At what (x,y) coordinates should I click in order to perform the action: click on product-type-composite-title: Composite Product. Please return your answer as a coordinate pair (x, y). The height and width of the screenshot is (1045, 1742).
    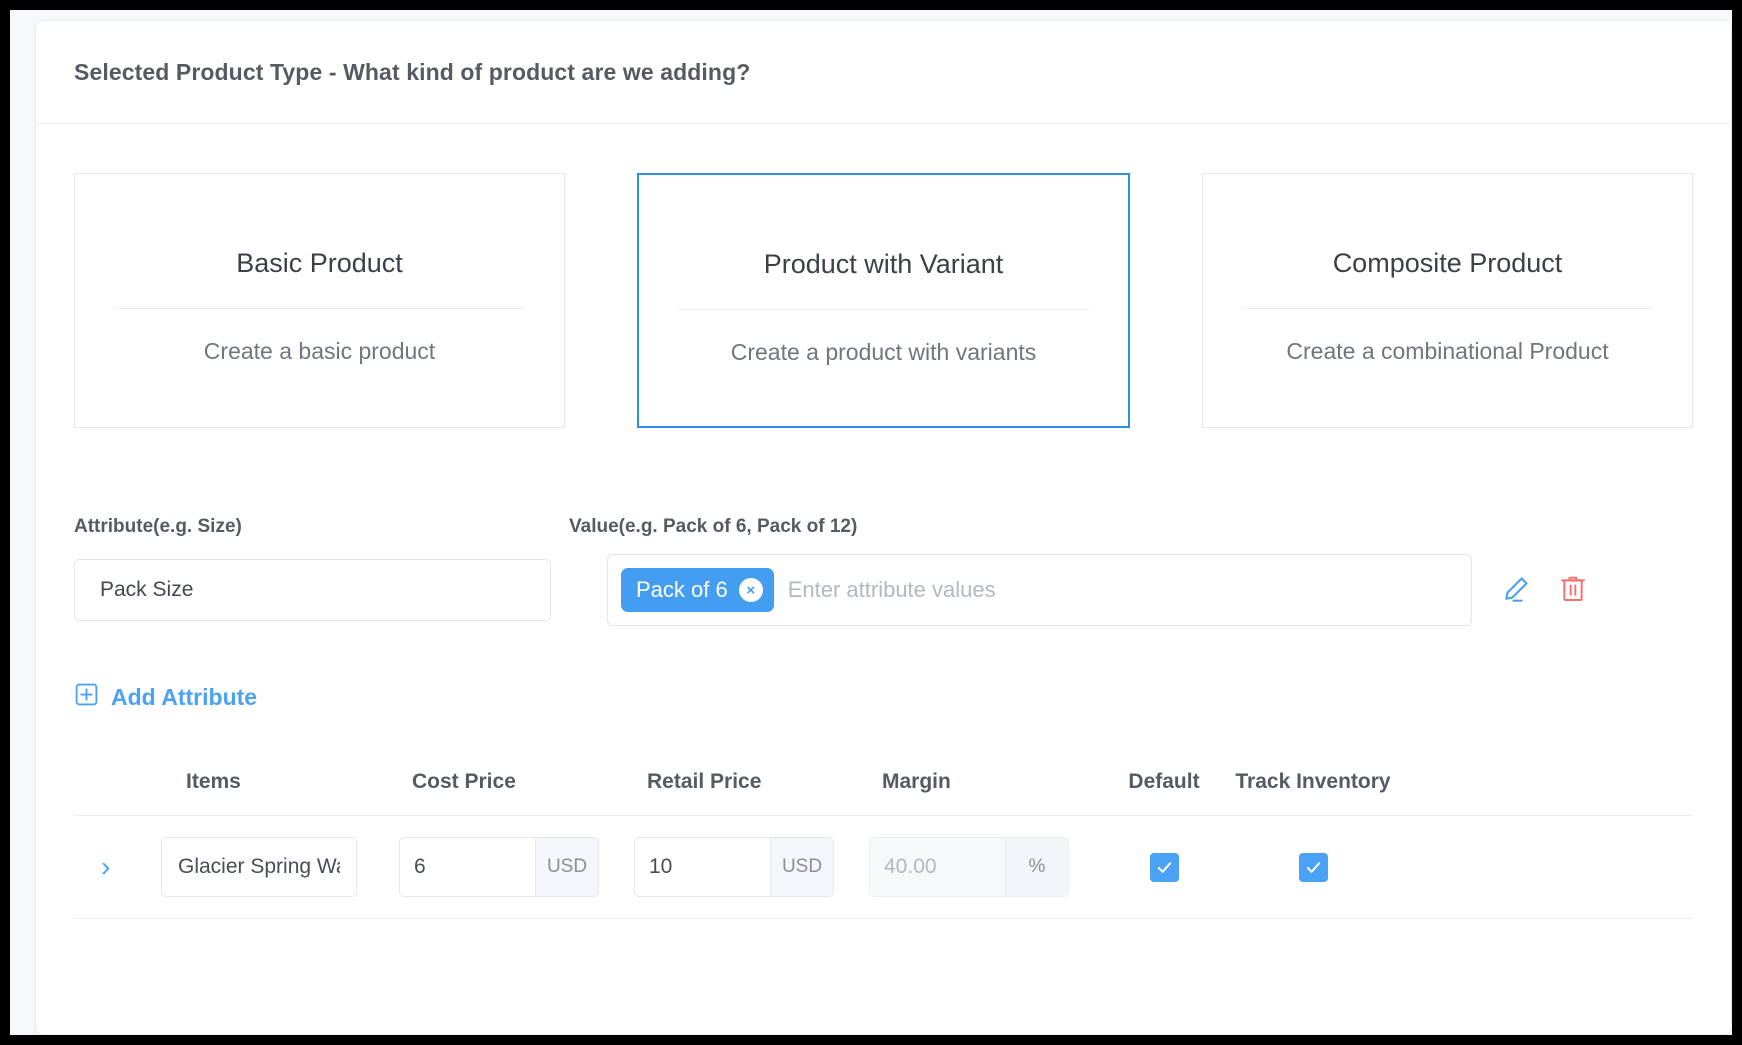
    Looking at the image, I should click on (1447, 263).